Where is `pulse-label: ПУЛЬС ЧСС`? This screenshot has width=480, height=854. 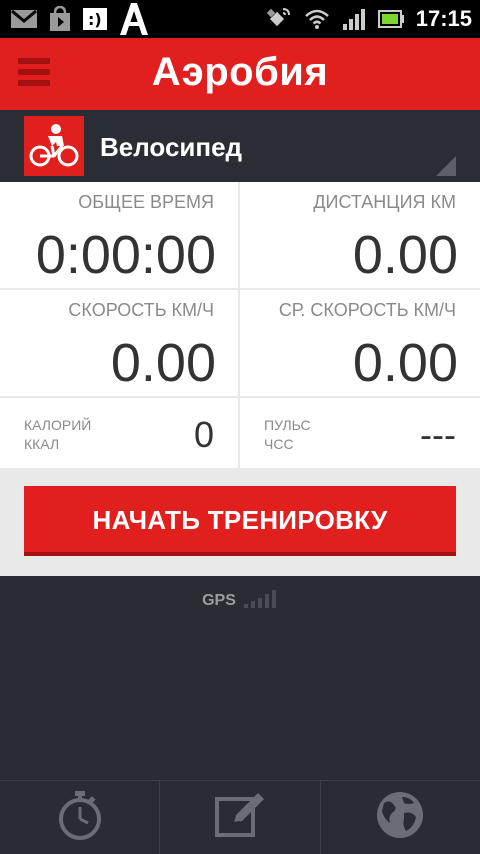 pulse-label: ПУЛЬС ЧСС is located at coordinates (287, 435).